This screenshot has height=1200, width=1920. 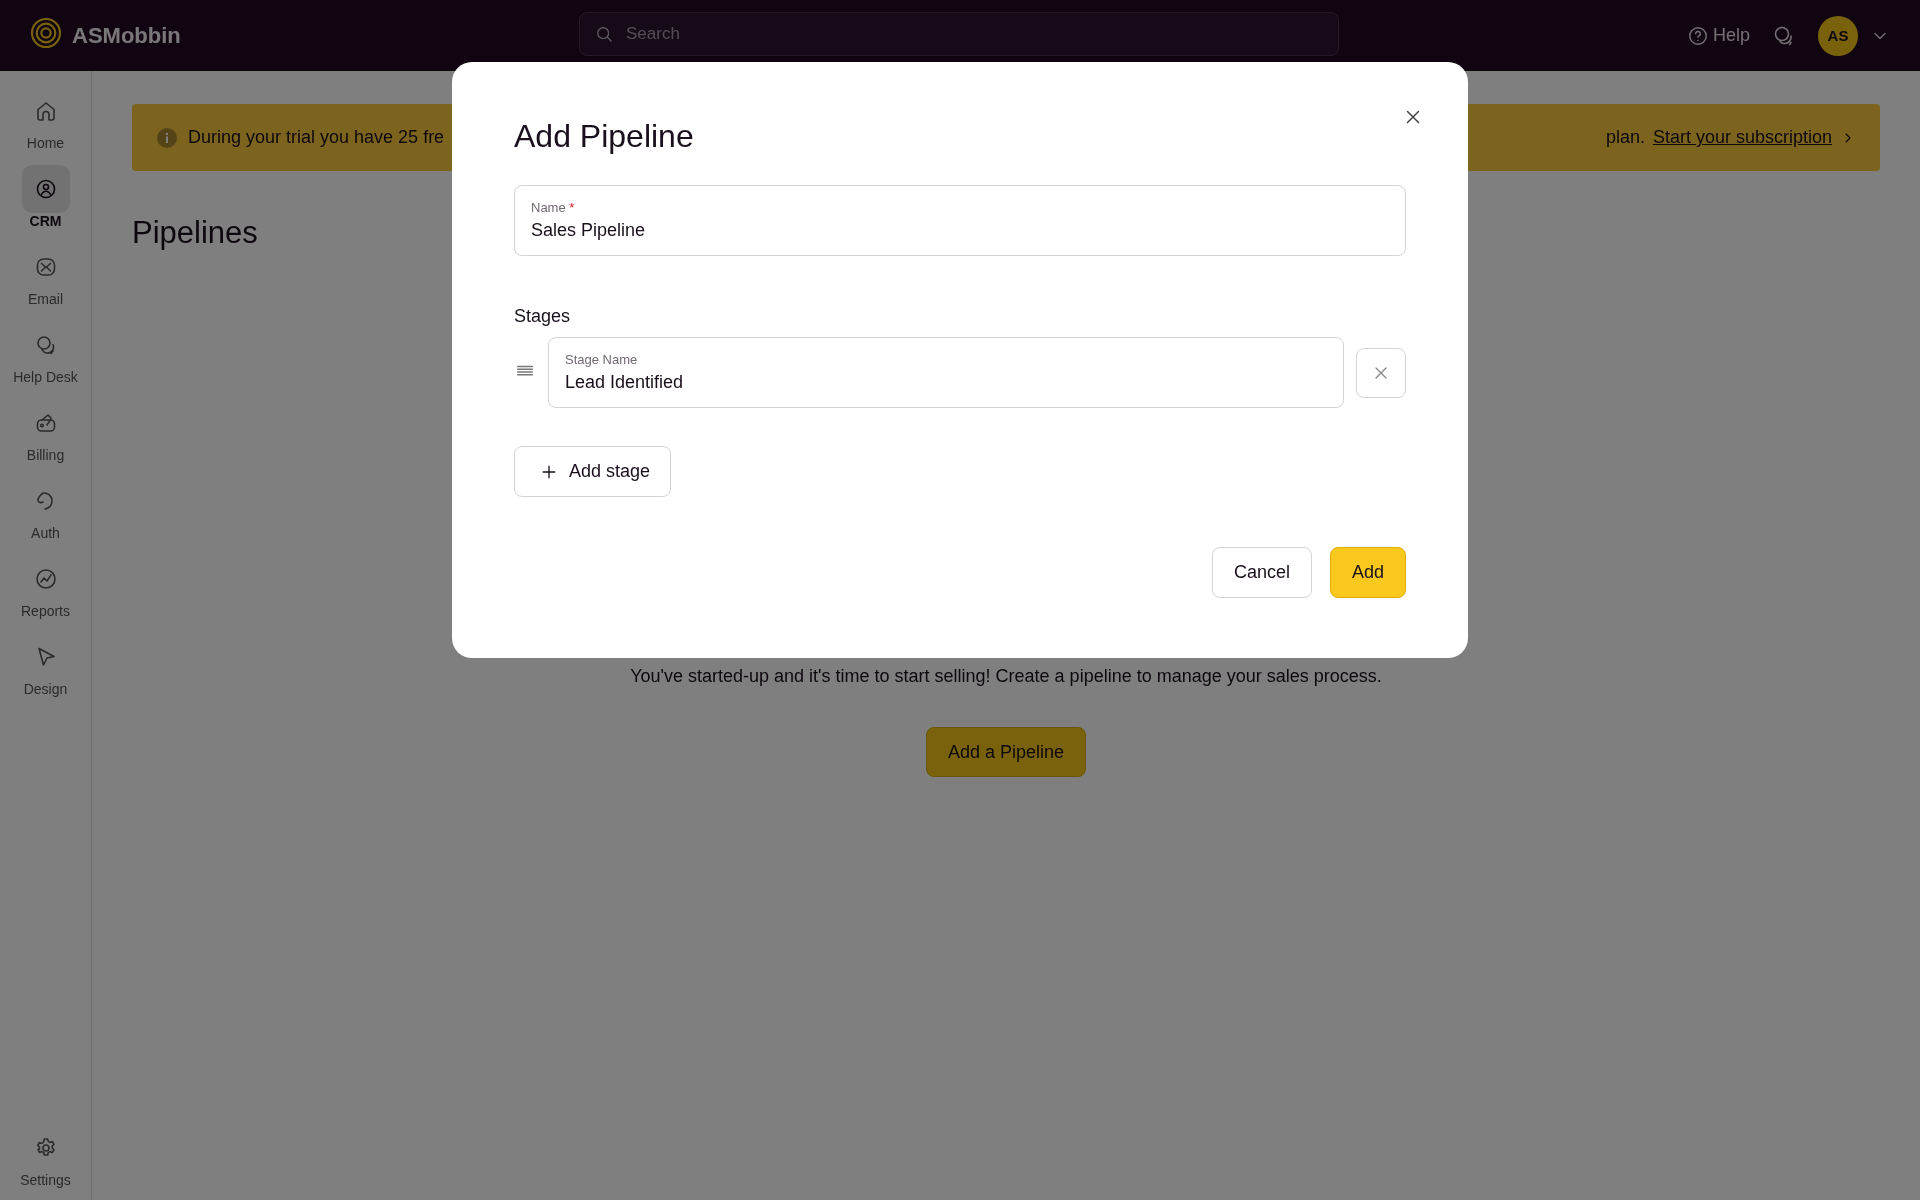 What do you see at coordinates (1367, 572) in the screenshot?
I see `add-button: Add` at bounding box center [1367, 572].